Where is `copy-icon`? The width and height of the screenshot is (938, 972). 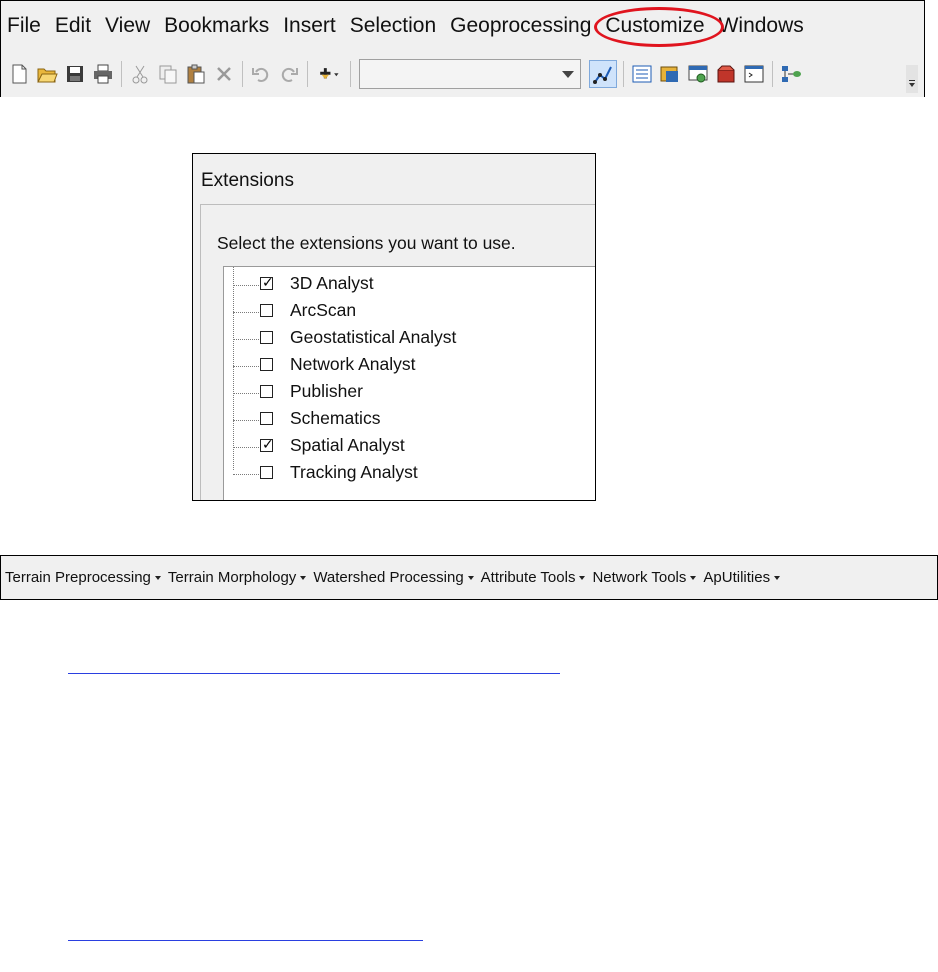
copy-icon is located at coordinates (168, 74).